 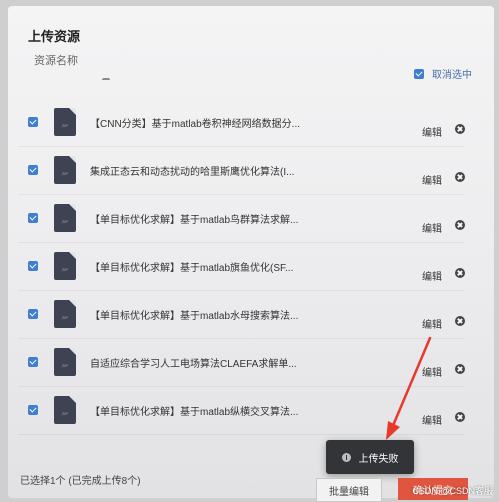 I want to click on toast-message: 上传失败, so click(x=378, y=459).